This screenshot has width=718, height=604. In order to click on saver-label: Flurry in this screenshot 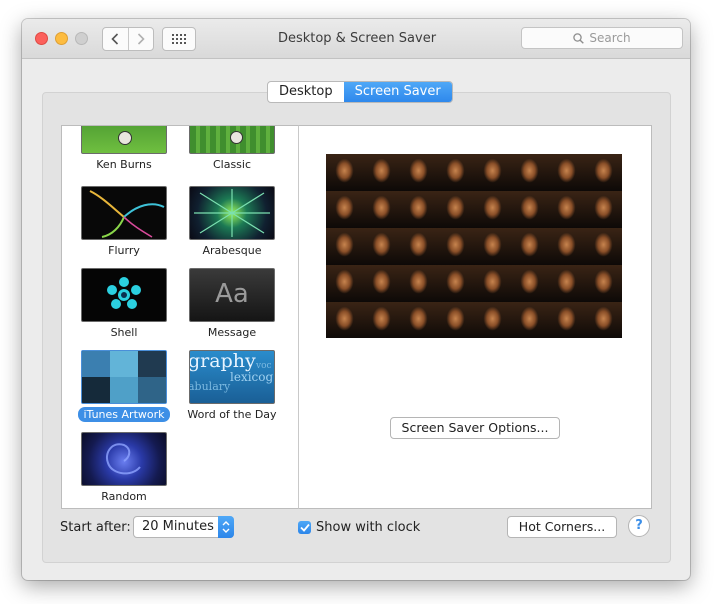, I will do `click(124, 250)`.